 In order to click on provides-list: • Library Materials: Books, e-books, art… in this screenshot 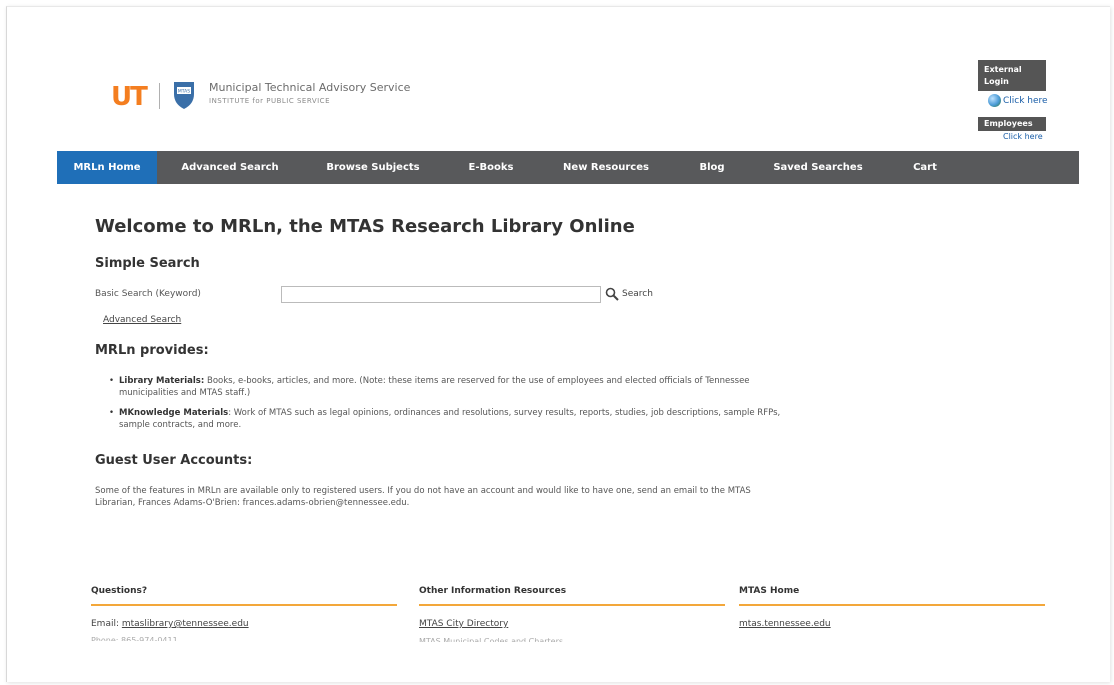, I will do `click(457, 407)`.